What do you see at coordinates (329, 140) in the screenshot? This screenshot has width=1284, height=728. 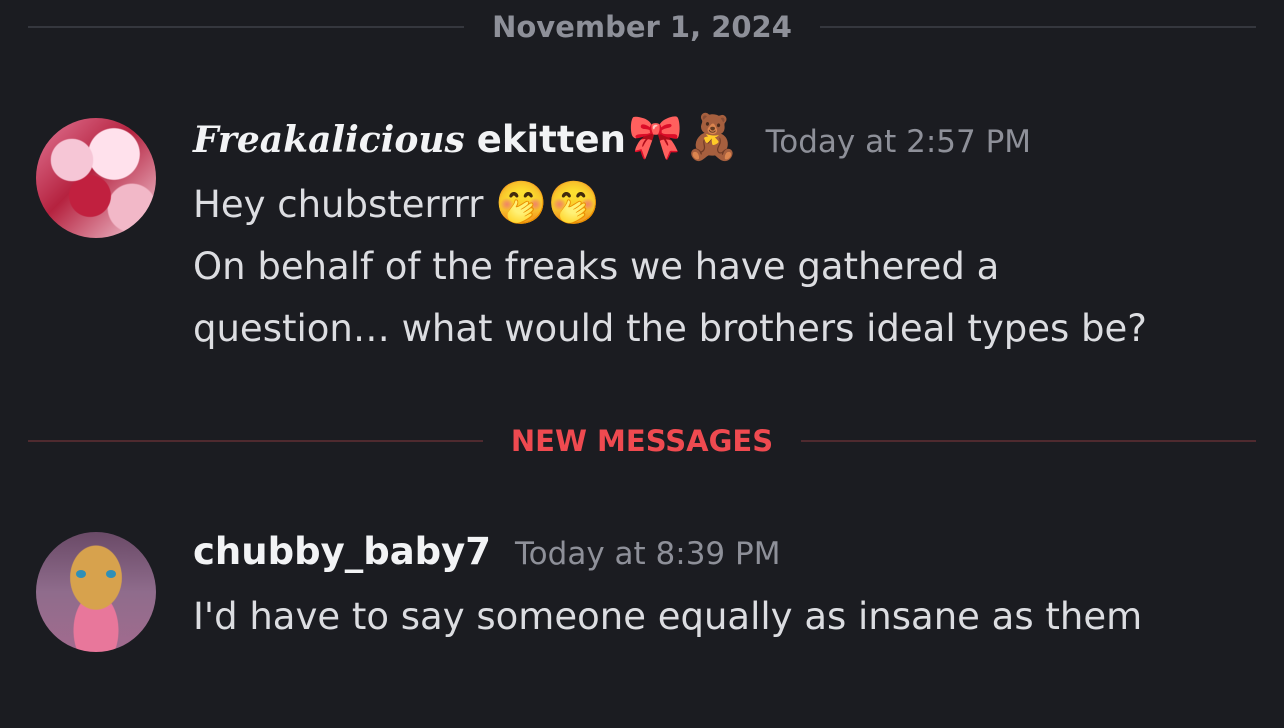 I see `username-styled: Freakalicious` at bounding box center [329, 140].